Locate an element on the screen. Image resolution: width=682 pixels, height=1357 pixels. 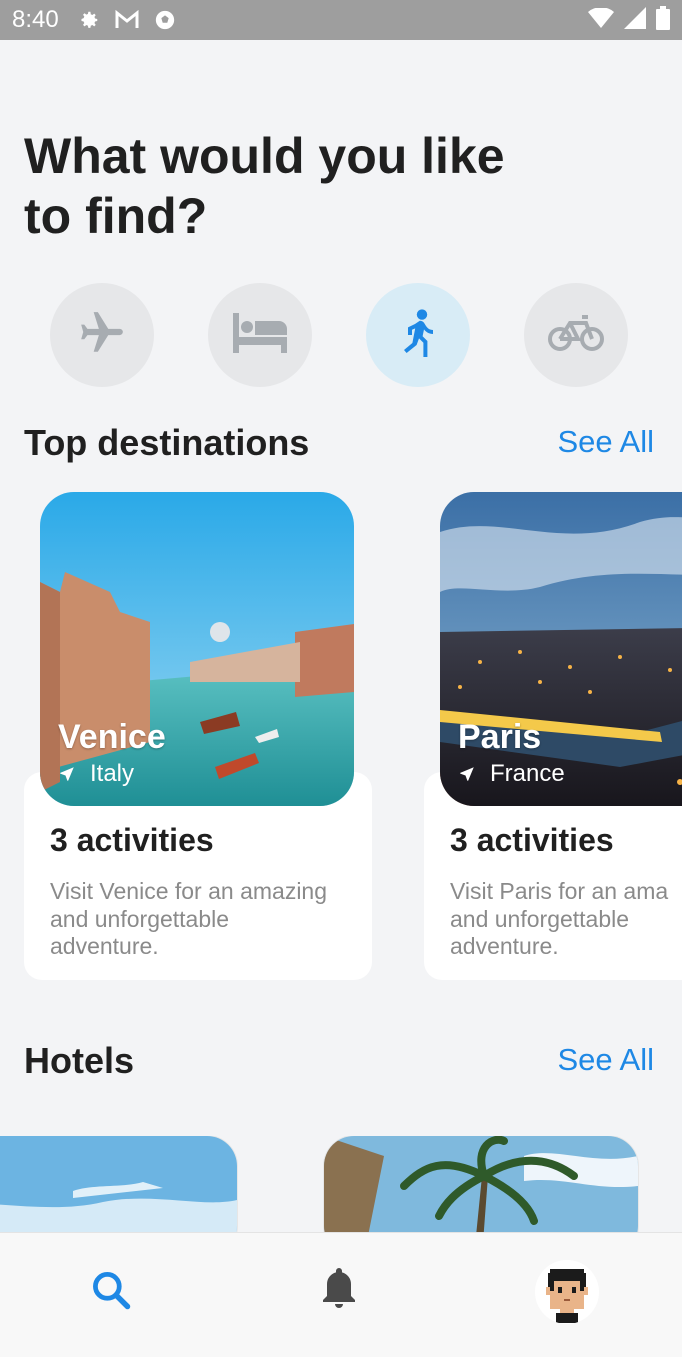
nav-profile-button is located at coordinates (567, 1292).